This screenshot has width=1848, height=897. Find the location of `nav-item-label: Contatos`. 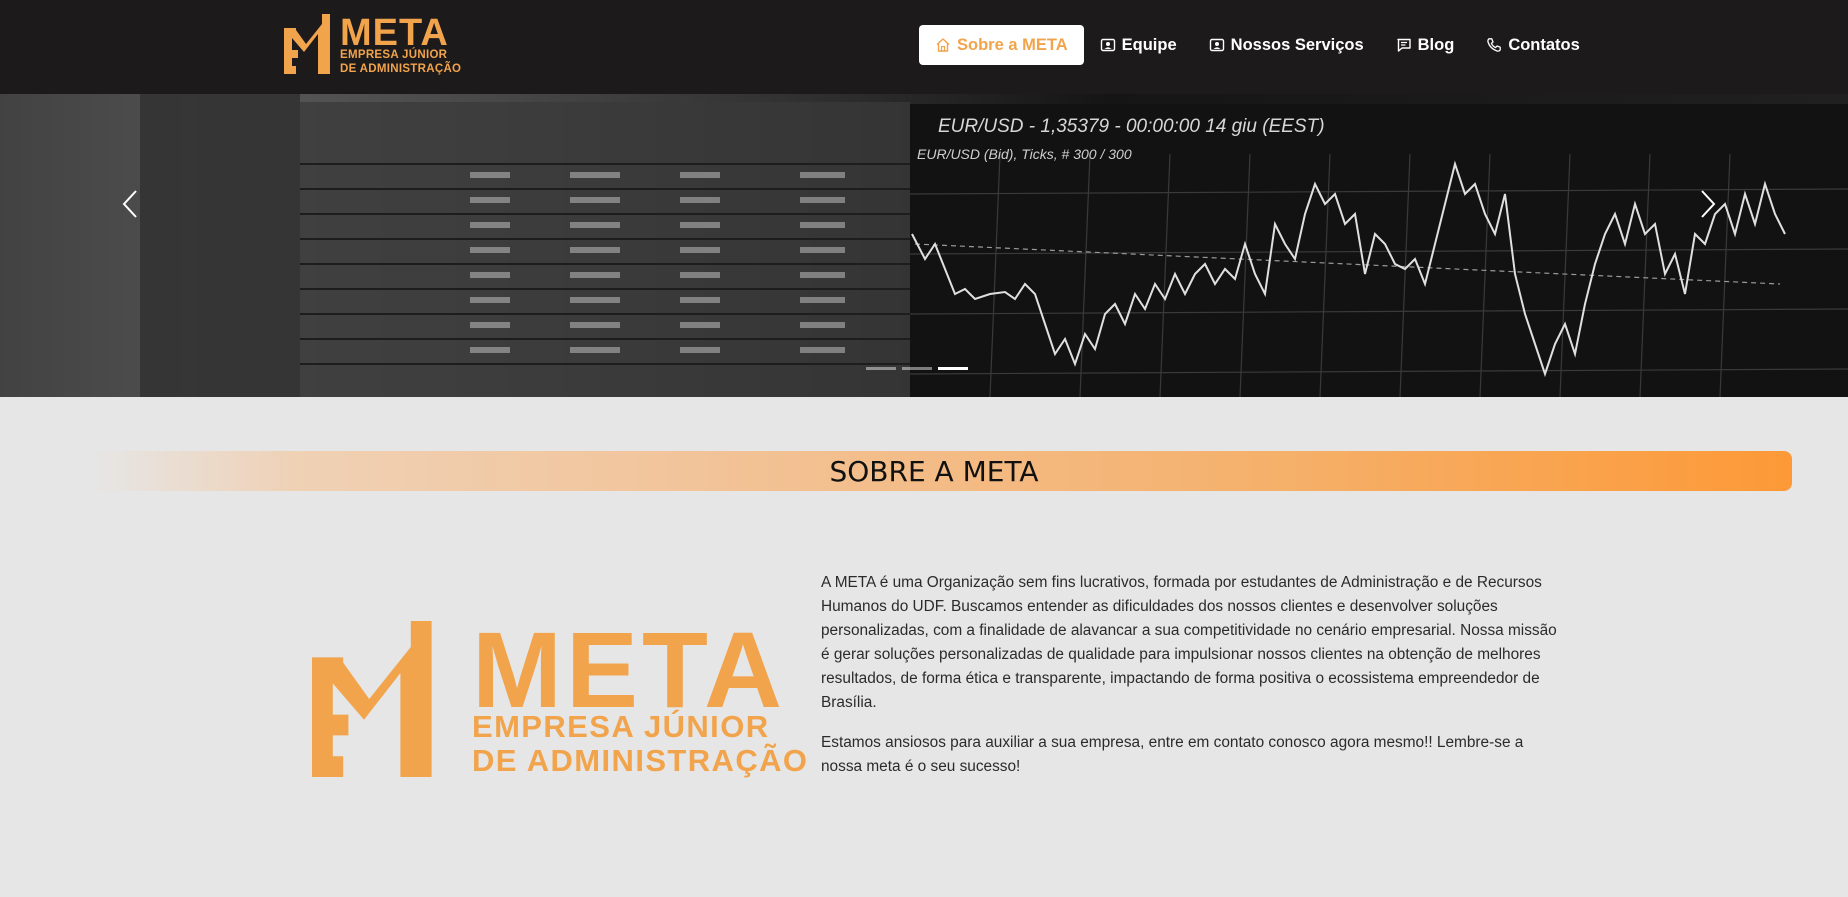

nav-item-label: Contatos is located at coordinates (1544, 44).